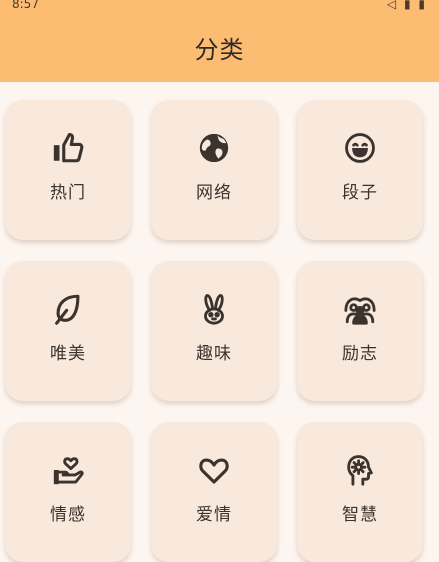  Describe the element at coordinates (360, 470) in the screenshot. I see `brain-gear-icon` at that location.